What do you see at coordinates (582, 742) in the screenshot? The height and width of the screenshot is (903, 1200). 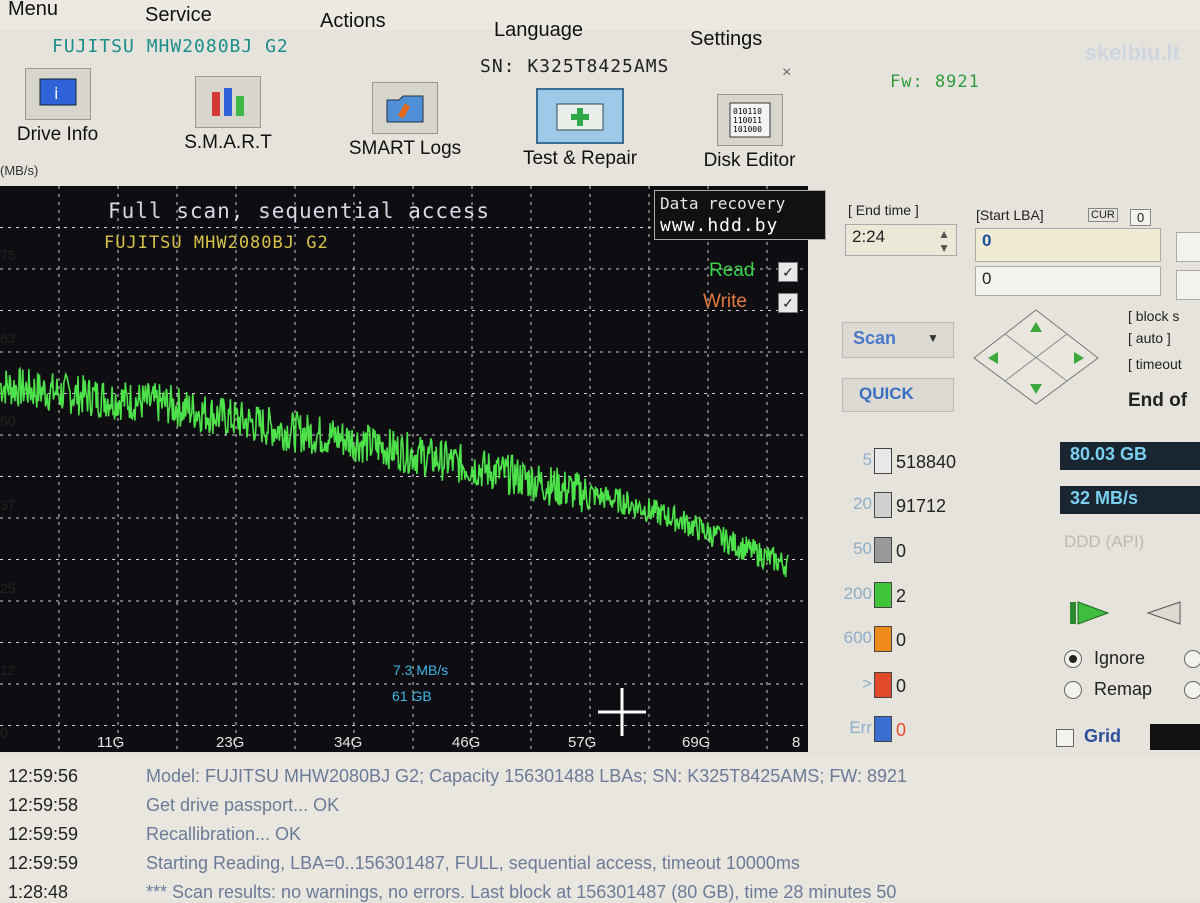 I see `x-tick-label: 57G` at bounding box center [582, 742].